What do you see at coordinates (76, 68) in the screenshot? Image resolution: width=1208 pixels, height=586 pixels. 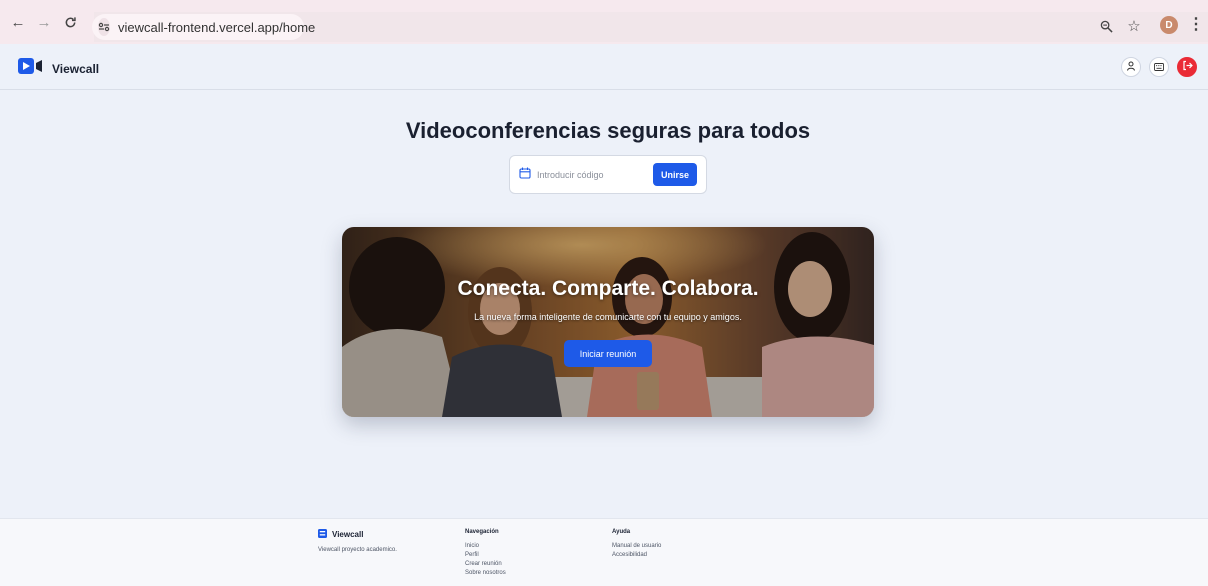 I see `app-name: Viewcall` at bounding box center [76, 68].